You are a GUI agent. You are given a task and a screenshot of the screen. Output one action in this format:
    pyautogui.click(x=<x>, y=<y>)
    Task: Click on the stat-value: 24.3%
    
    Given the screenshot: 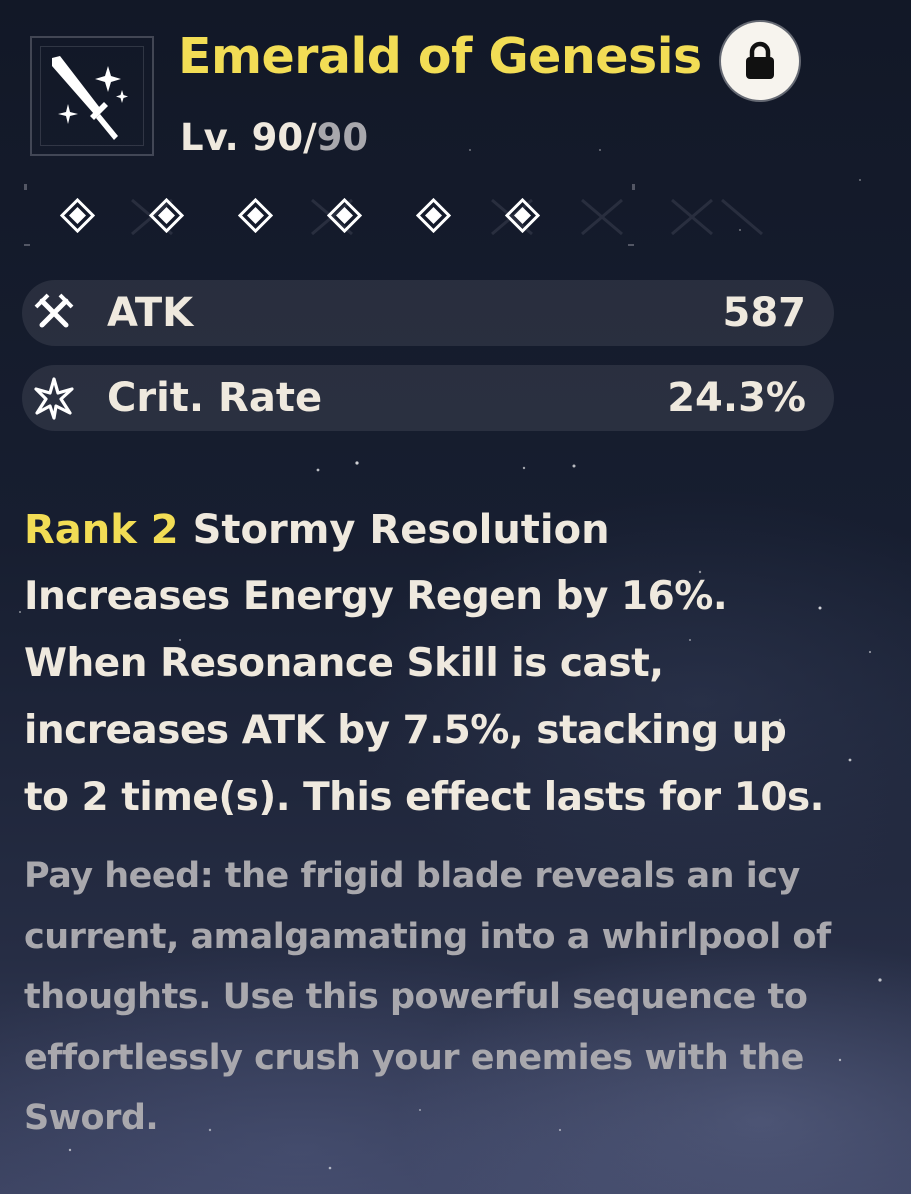 What is the action you would take?
    pyautogui.click(x=736, y=398)
    